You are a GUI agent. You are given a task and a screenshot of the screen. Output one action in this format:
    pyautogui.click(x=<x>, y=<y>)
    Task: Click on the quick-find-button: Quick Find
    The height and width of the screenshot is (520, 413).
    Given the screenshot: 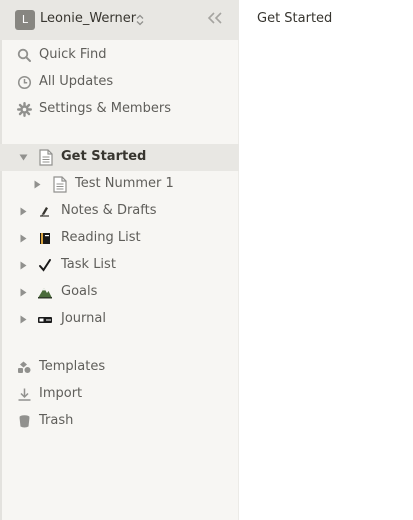 What is the action you would take?
    pyautogui.click(x=119, y=55)
    